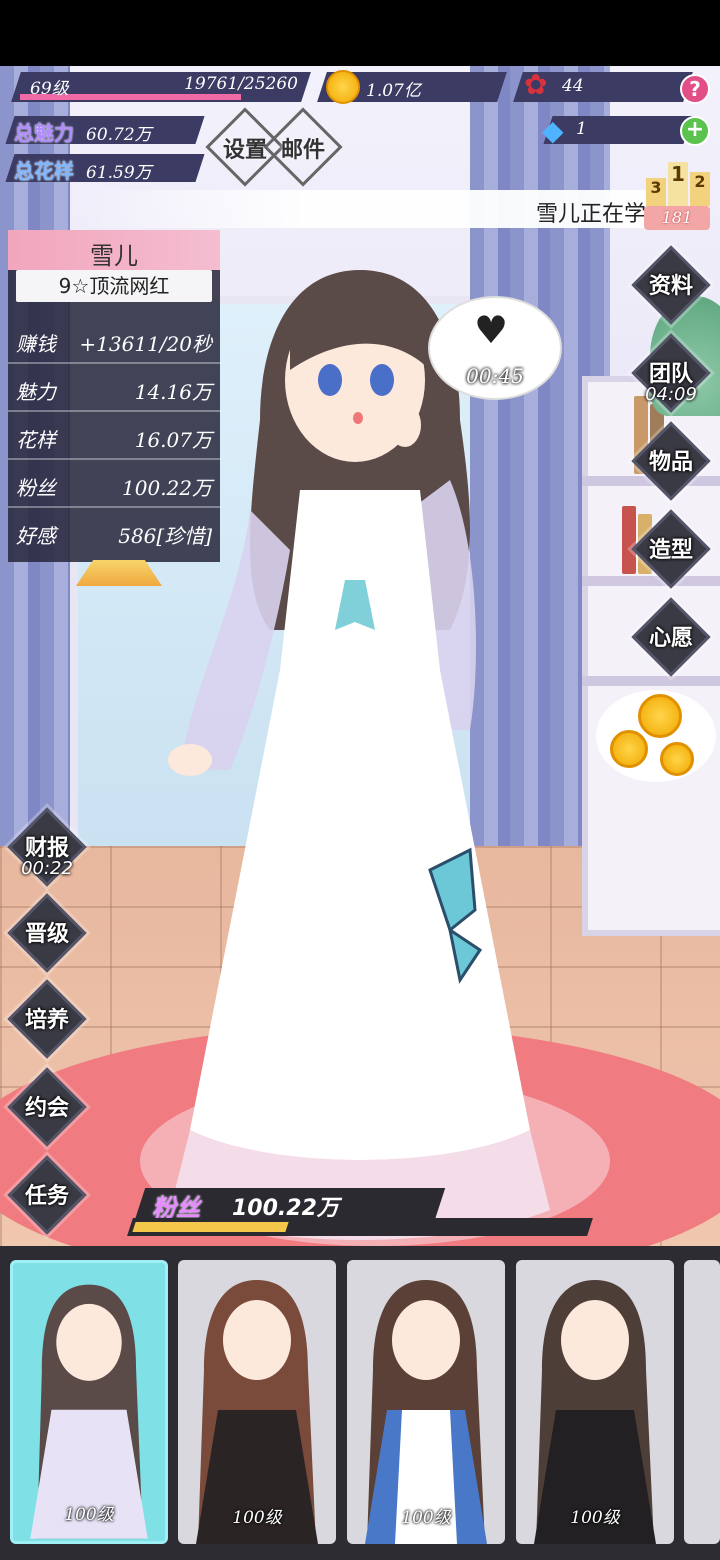  I want to click on team-timer: 04:09, so click(671, 394).